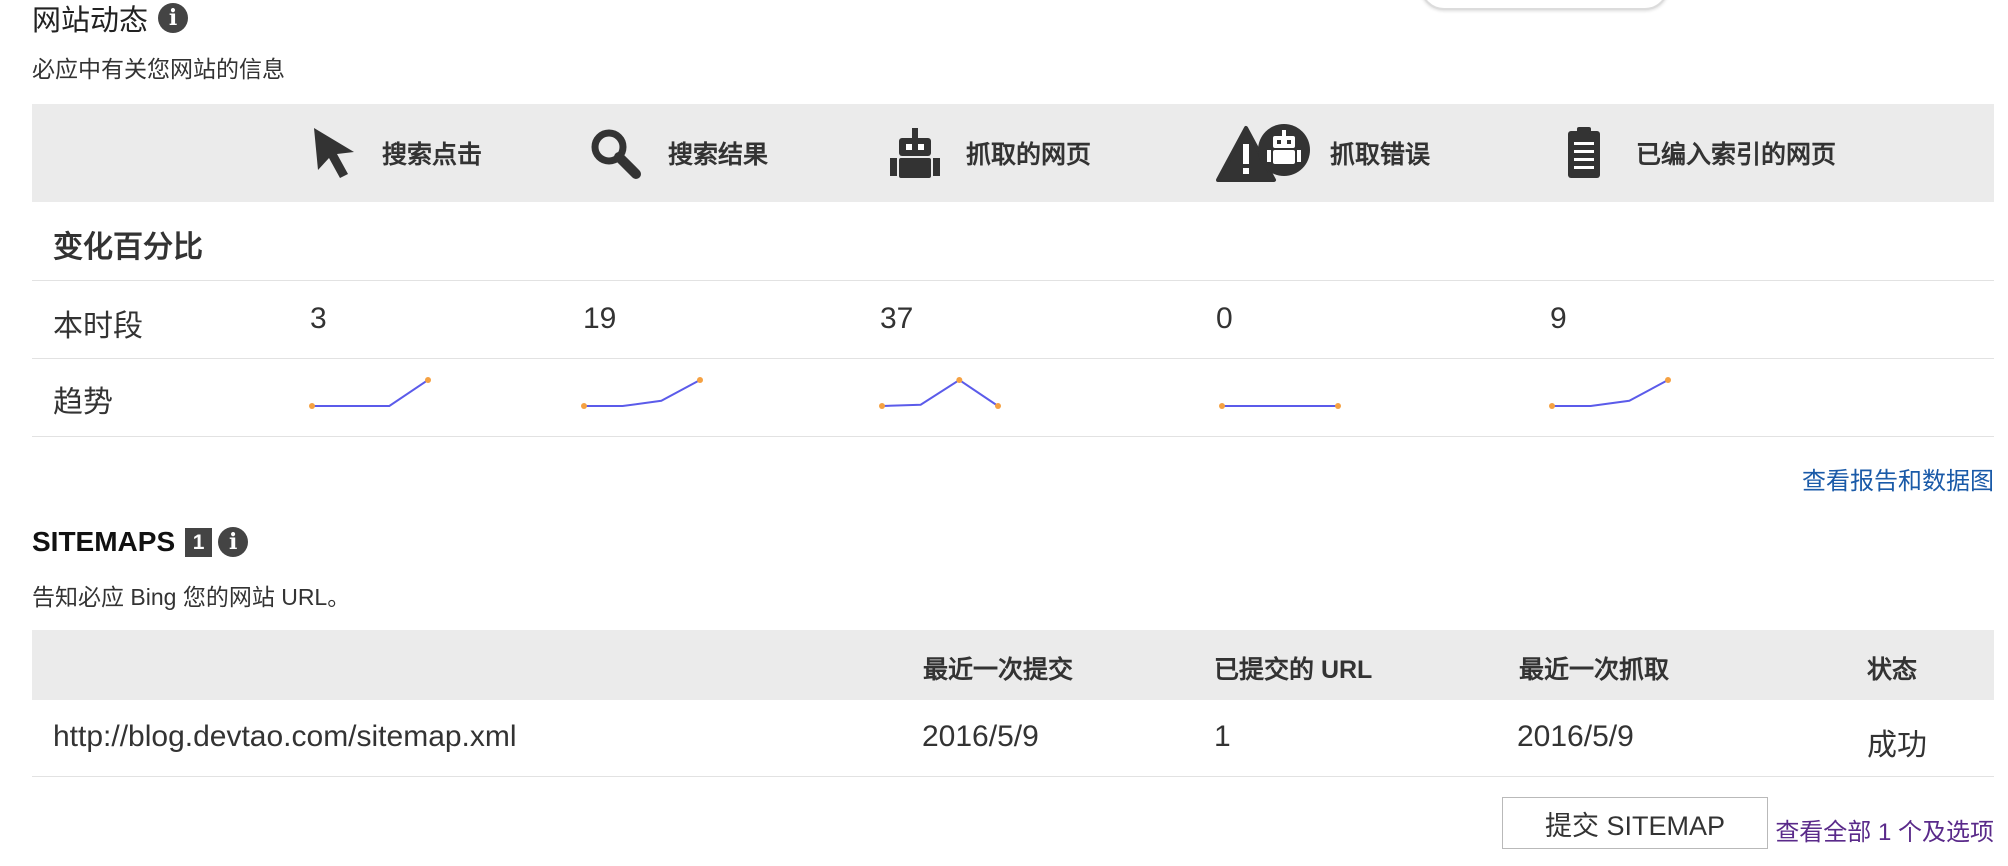 This screenshot has width=2008, height=866. I want to click on metric-label: 已编入索引的网页, so click(1736, 155).